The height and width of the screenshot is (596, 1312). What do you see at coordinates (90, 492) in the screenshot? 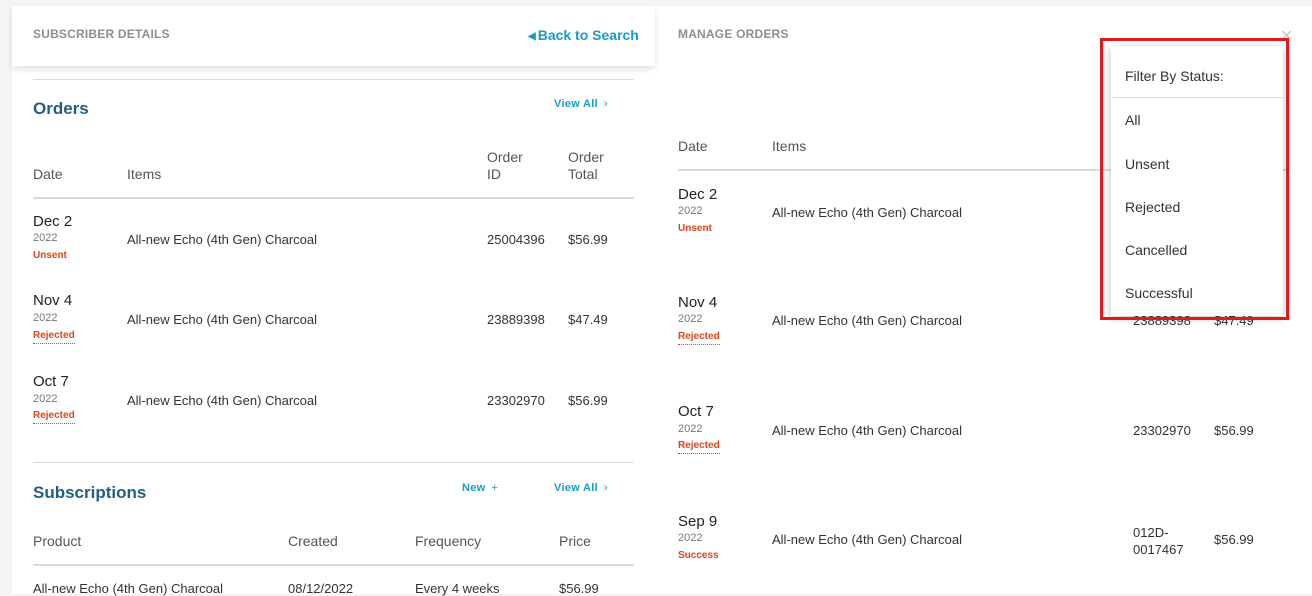
I see `subscriptions-title: Subscriptions` at bounding box center [90, 492].